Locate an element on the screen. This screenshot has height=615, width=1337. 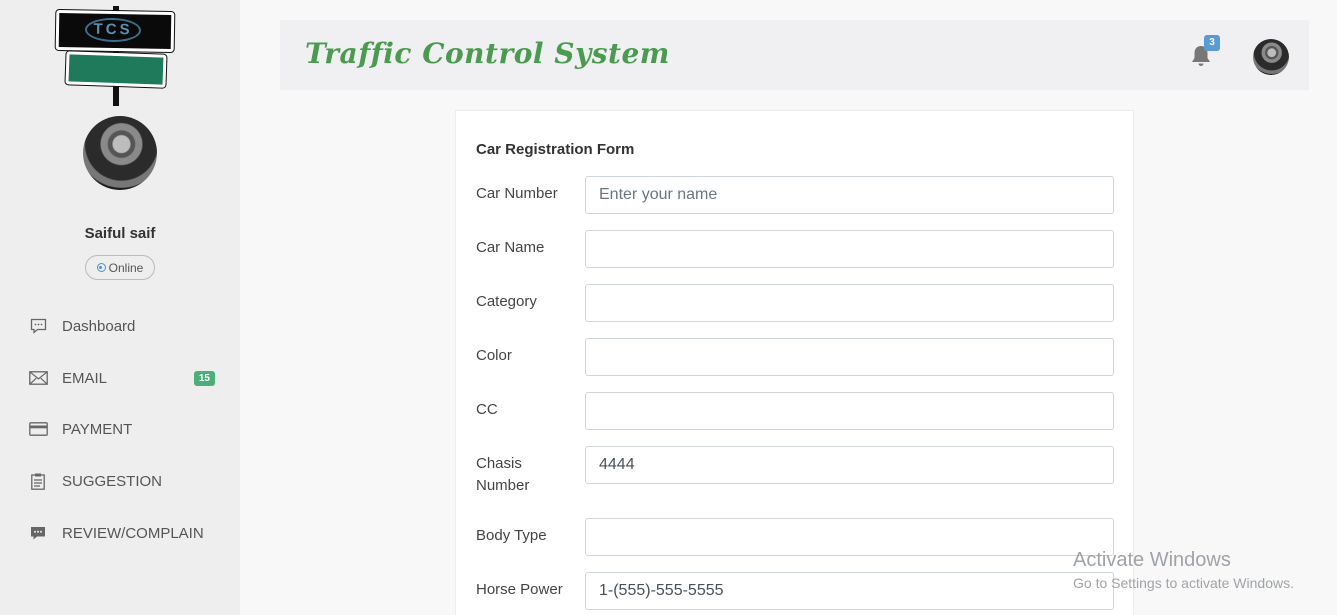
color-input is located at coordinates (849, 357).